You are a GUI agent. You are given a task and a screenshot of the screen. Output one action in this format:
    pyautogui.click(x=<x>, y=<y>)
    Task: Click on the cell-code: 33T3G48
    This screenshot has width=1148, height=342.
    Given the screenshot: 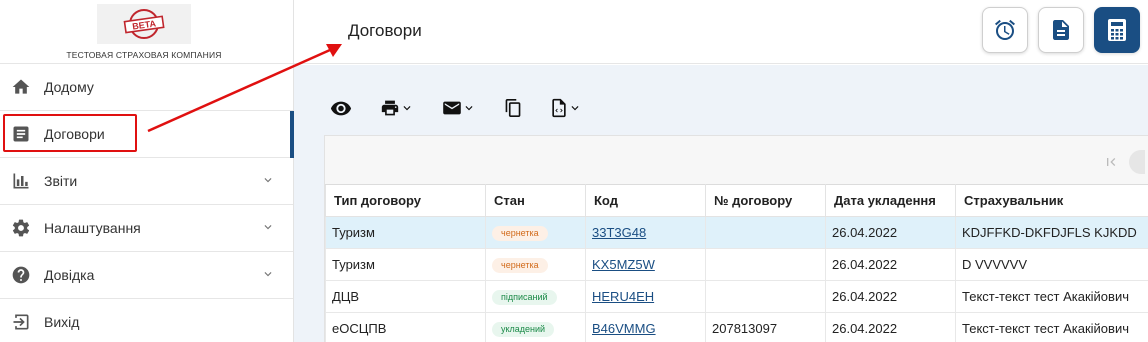 What is the action you would take?
    pyautogui.click(x=645, y=232)
    